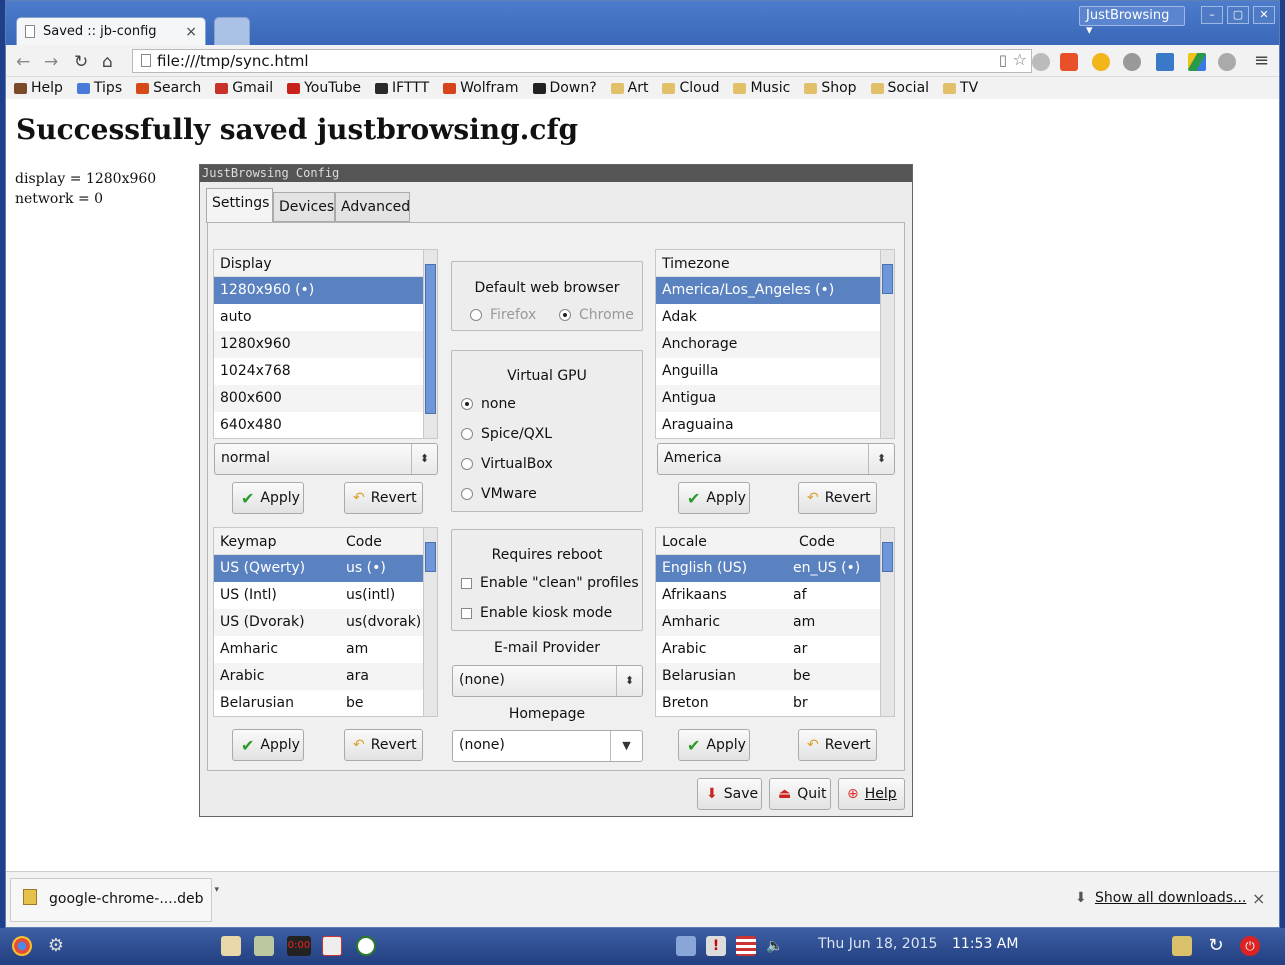 Image resolution: width=1285 pixels, height=965 pixels. I want to click on radio-chrome: Chrome, so click(596, 315).